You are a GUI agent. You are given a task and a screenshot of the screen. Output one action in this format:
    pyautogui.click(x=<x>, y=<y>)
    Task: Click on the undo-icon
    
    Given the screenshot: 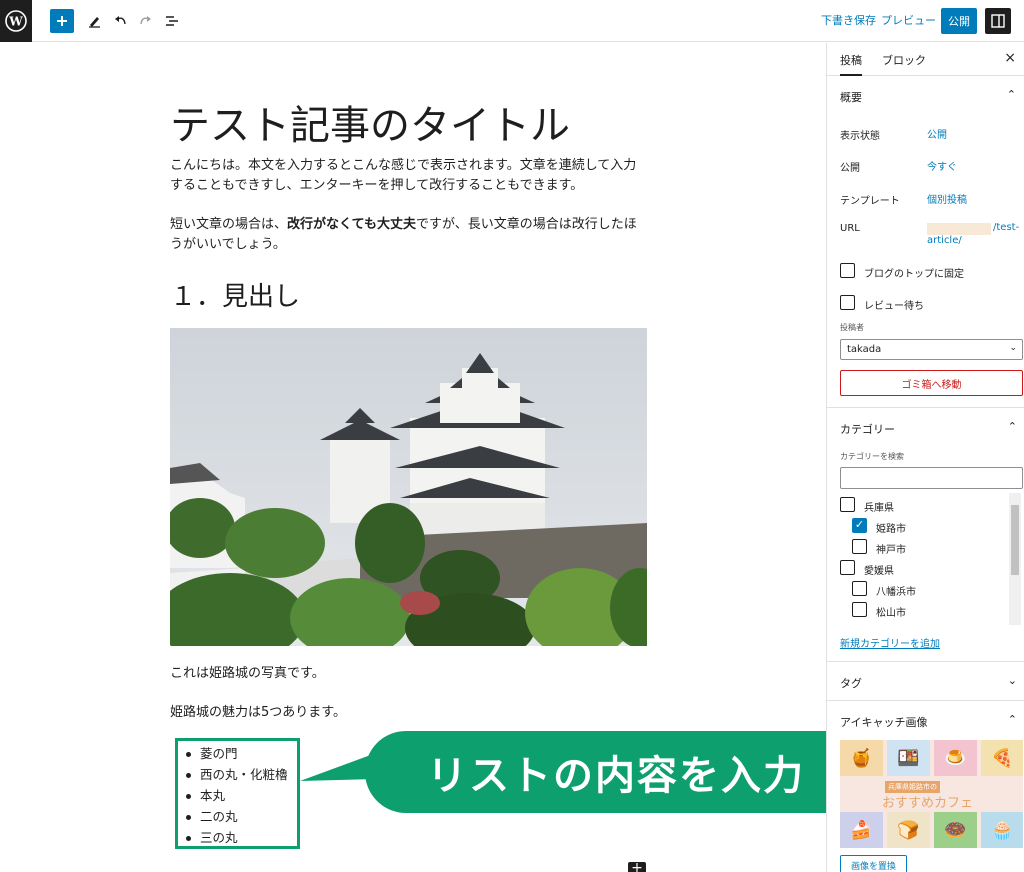 What is the action you would take?
    pyautogui.click(x=120, y=21)
    